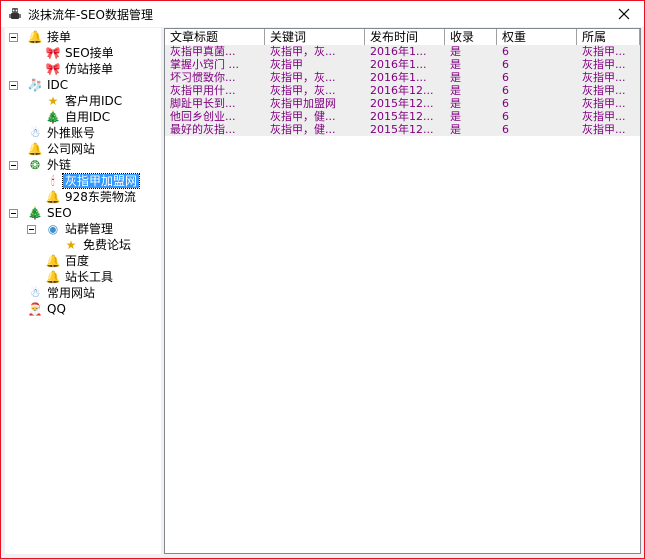 The width and height of the screenshot is (645, 559). I want to click on tree-item-seo-jiedan: 🎀 SEO接单, so click(80, 53).